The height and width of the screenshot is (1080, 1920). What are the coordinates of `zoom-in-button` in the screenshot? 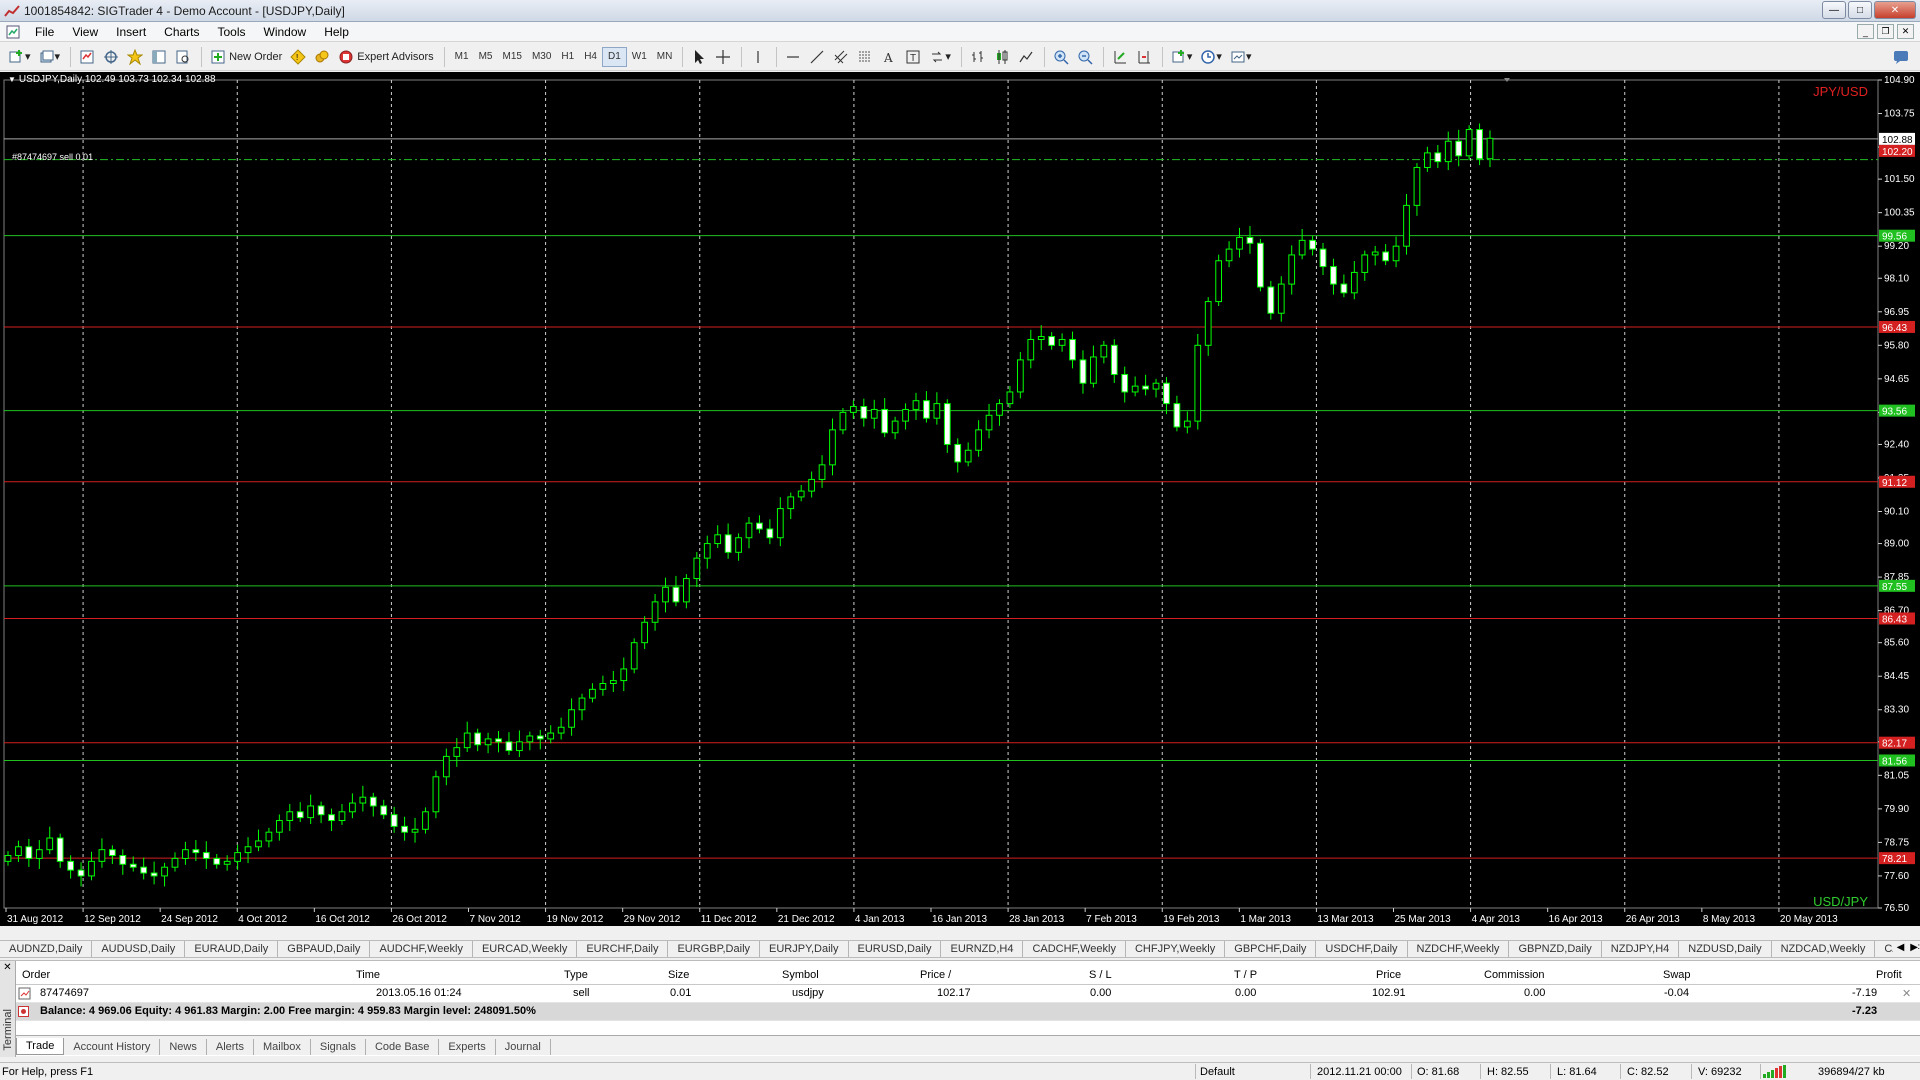 It's located at (1061, 57).